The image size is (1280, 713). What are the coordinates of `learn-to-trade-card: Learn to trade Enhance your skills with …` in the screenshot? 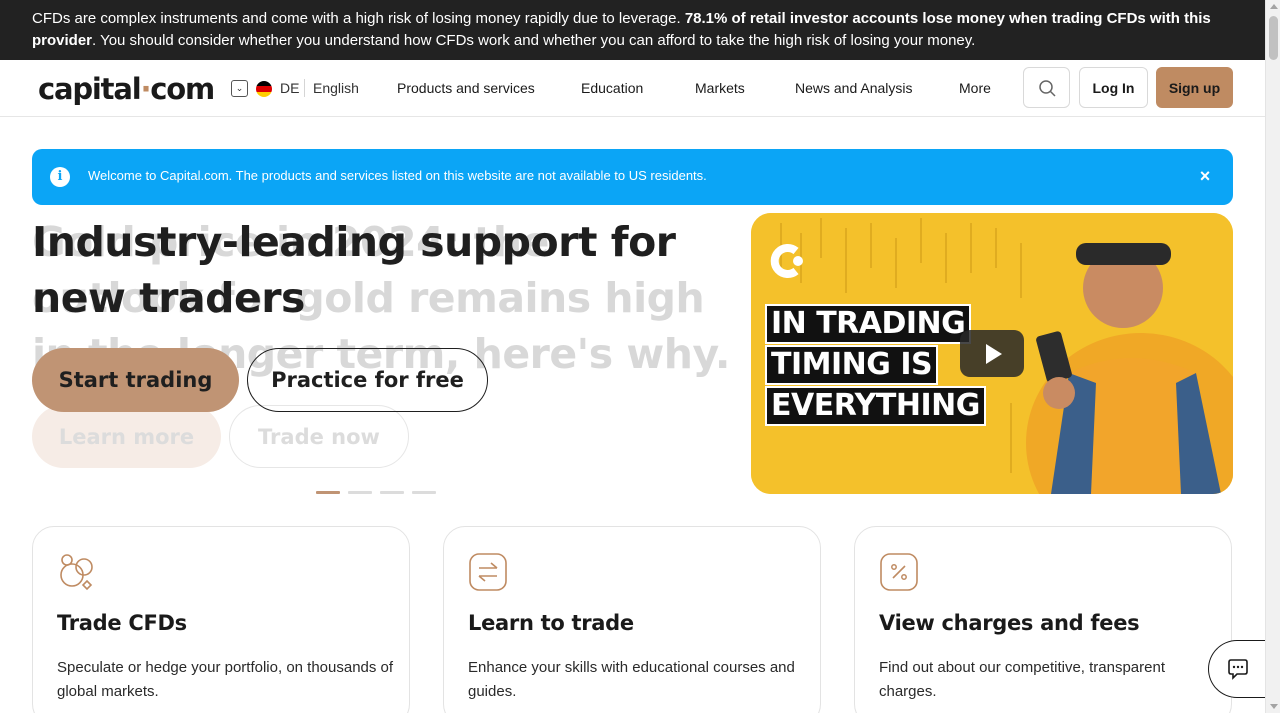 It's located at (632, 619).